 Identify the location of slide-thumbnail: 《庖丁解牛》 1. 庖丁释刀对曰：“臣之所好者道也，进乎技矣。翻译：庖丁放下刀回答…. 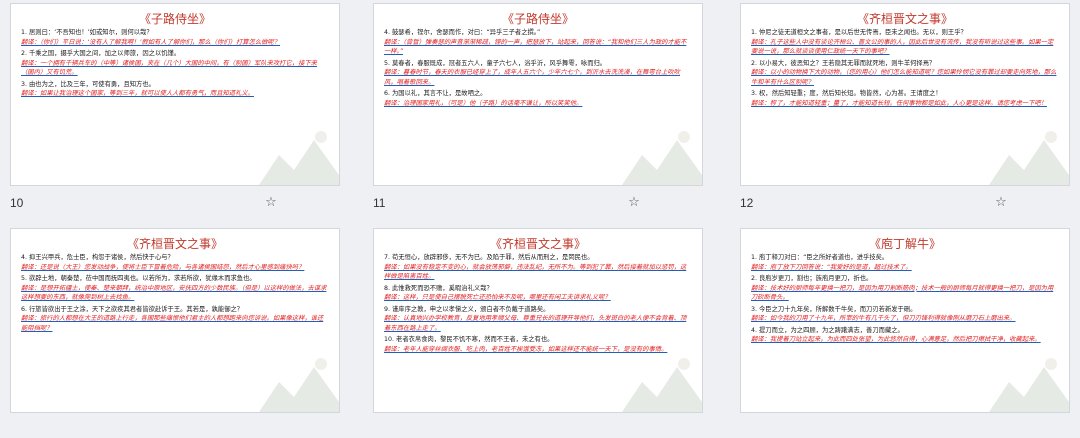
(905, 333).